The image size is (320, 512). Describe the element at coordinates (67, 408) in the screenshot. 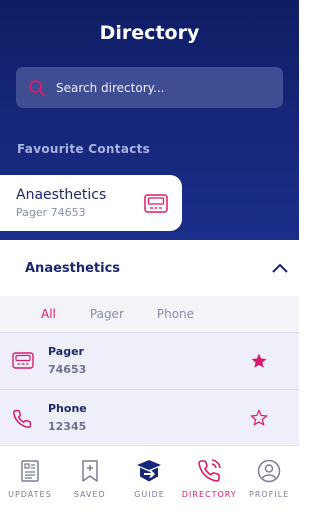

I see `contact-type-label: Phone` at that location.